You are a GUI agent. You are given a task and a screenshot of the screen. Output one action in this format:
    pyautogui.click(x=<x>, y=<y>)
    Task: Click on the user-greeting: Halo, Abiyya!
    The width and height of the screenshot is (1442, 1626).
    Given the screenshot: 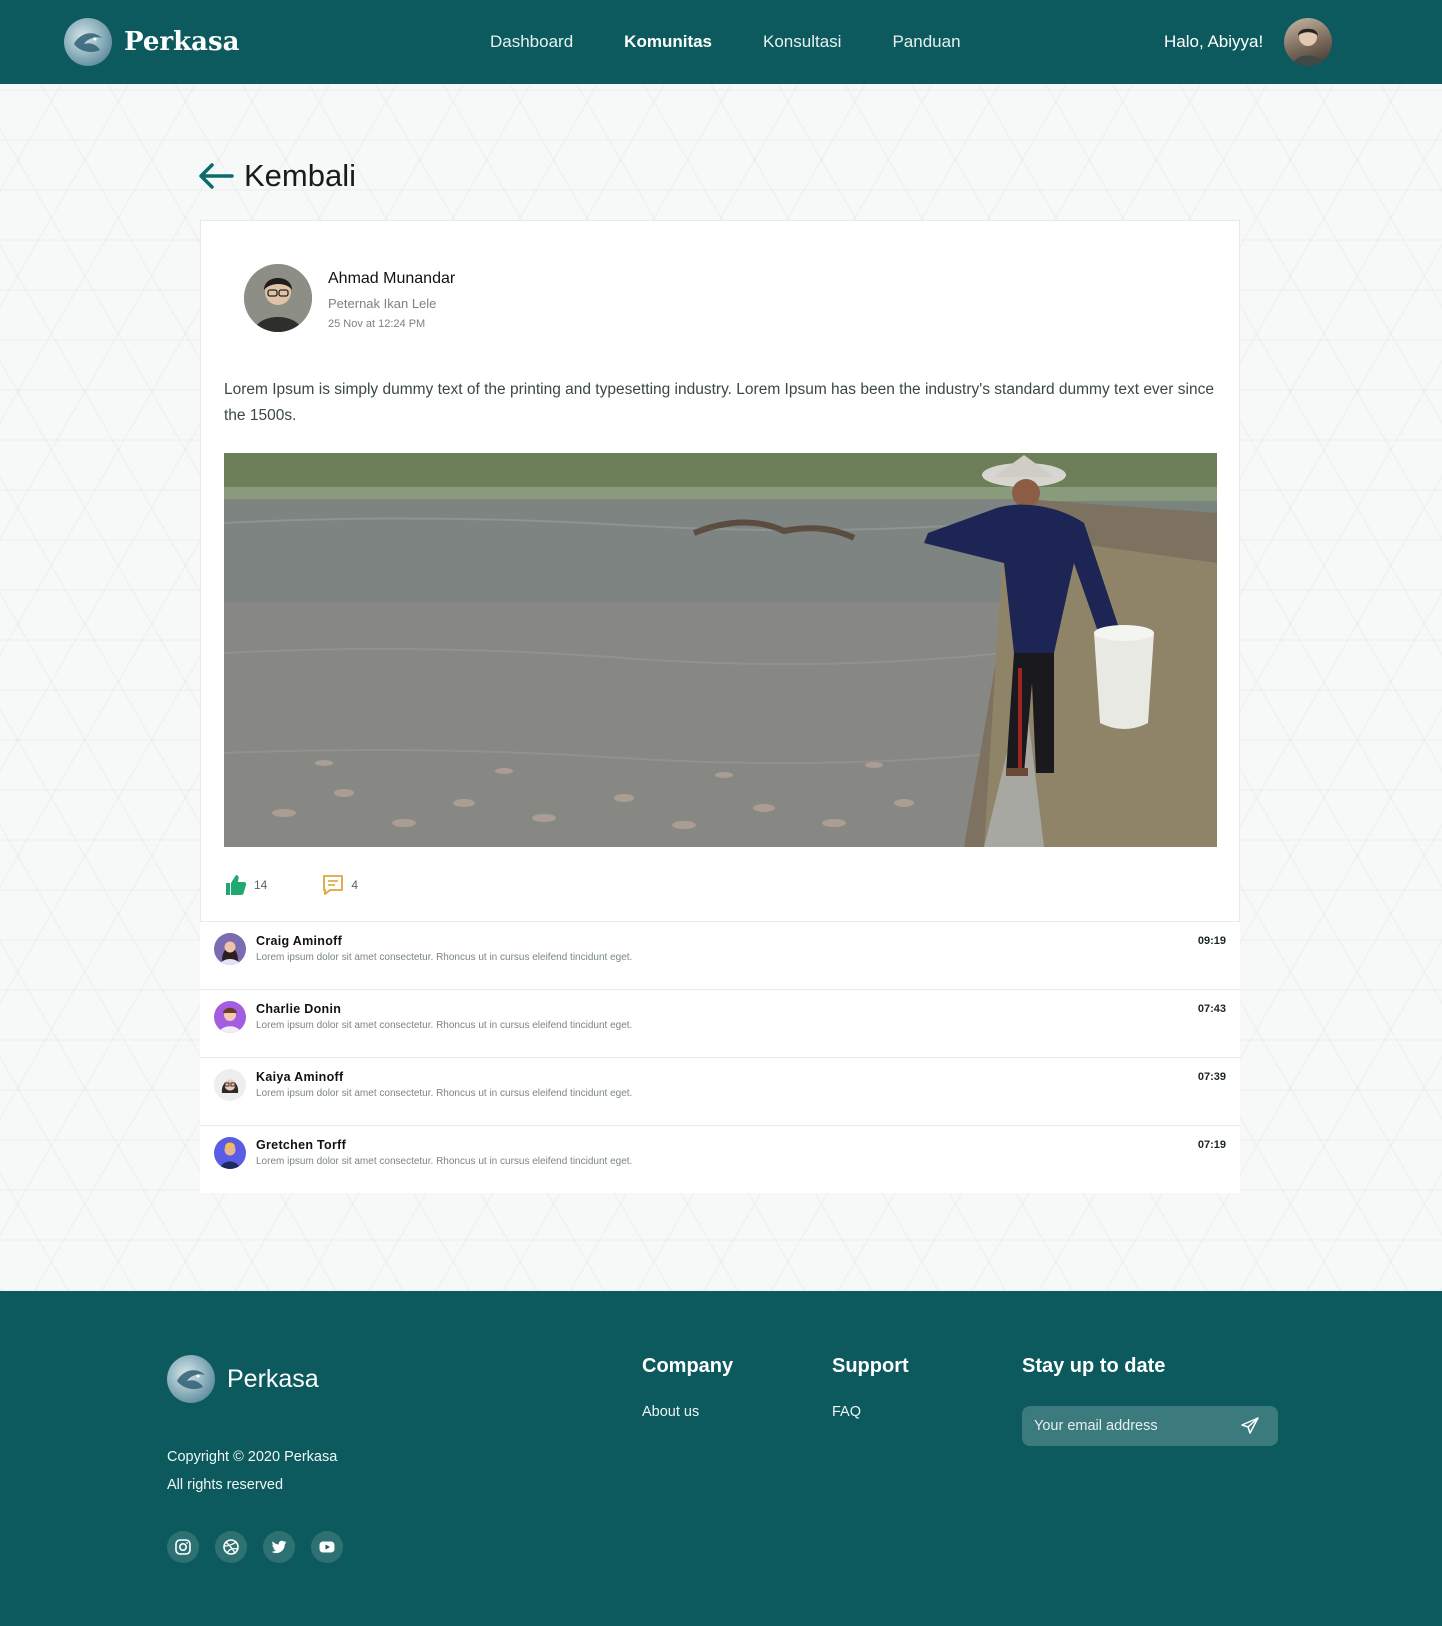 What is the action you would take?
    pyautogui.click(x=1214, y=41)
    